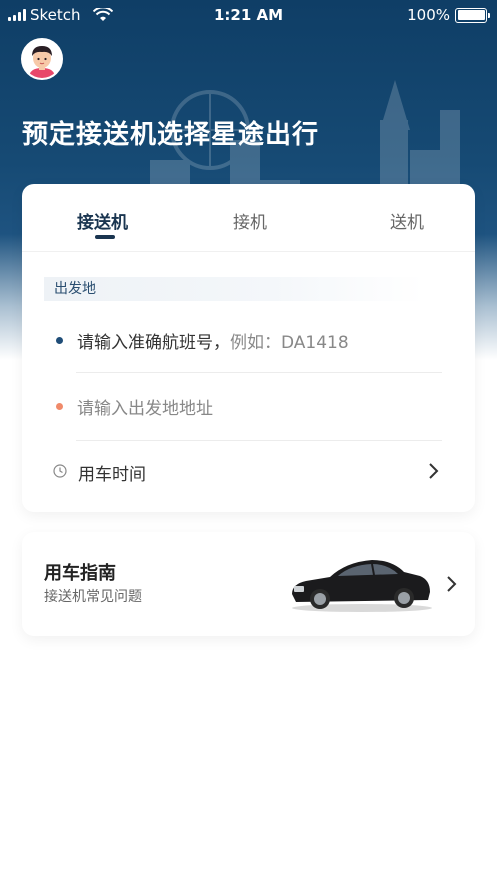  What do you see at coordinates (248, 584) in the screenshot?
I see `guide-card: 用车指南 接送机常见问题` at bounding box center [248, 584].